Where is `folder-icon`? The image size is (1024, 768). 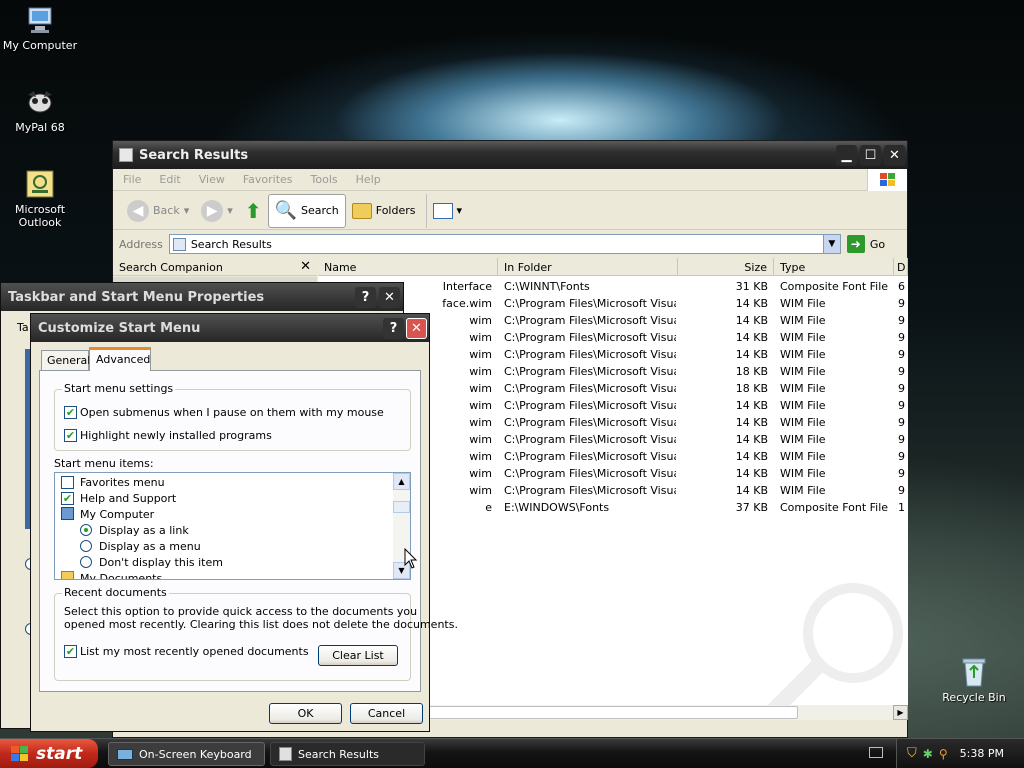
folder-icon is located at coordinates (126, 155).